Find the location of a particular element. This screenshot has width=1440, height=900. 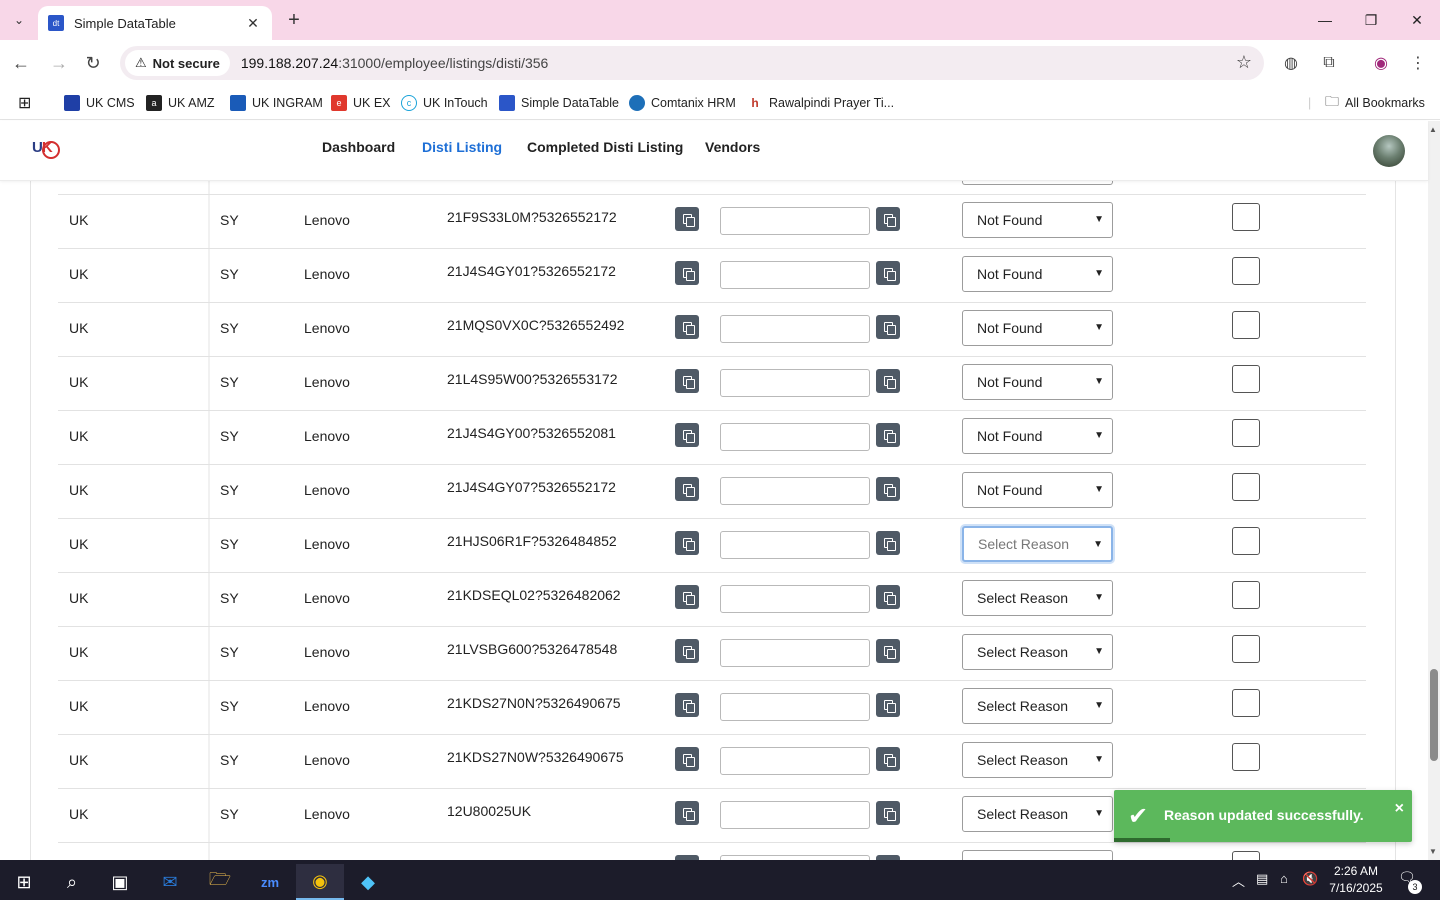

nav-vendors: Vendors is located at coordinates (732, 147).